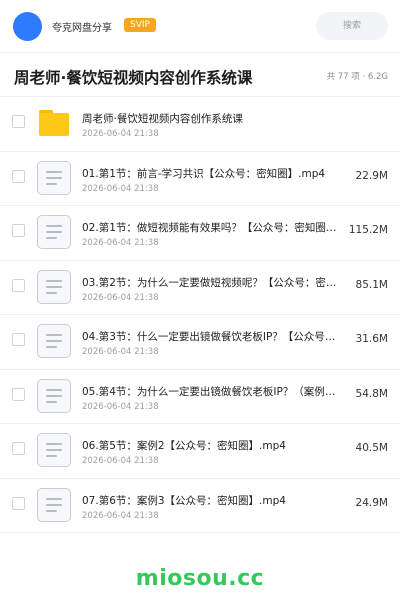 This screenshot has width=400, height=600. What do you see at coordinates (371, 339) in the screenshot?
I see `item-size: 31.6M` at bounding box center [371, 339].